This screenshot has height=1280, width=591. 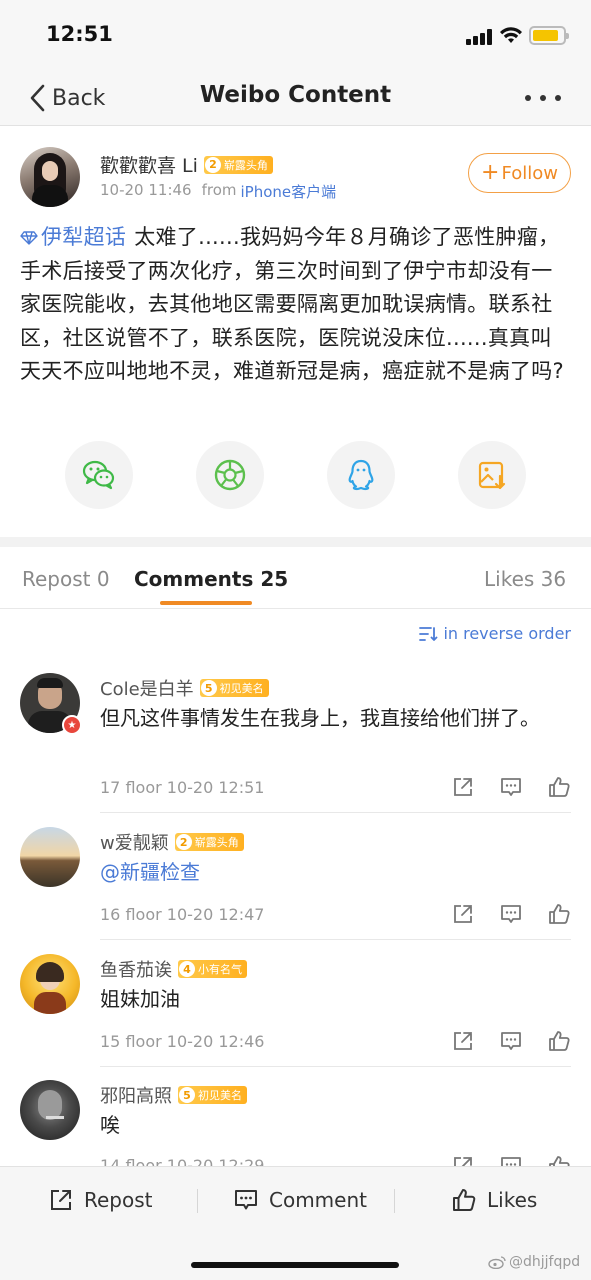 I want to click on home-indicator, so click(x=295, y=1265).